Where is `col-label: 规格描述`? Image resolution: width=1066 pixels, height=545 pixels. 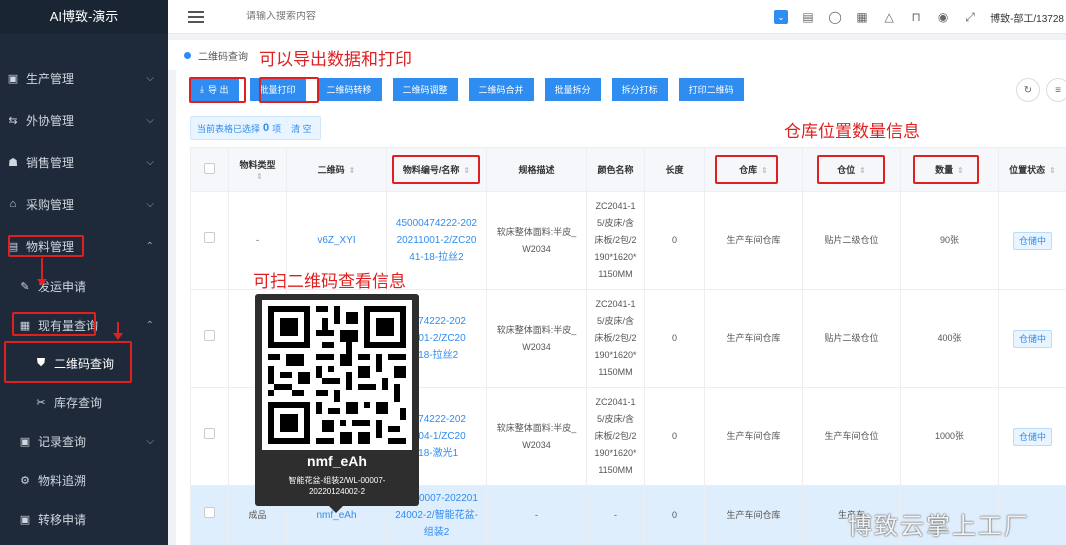 col-label: 规格描述 is located at coordinates (536, 170).